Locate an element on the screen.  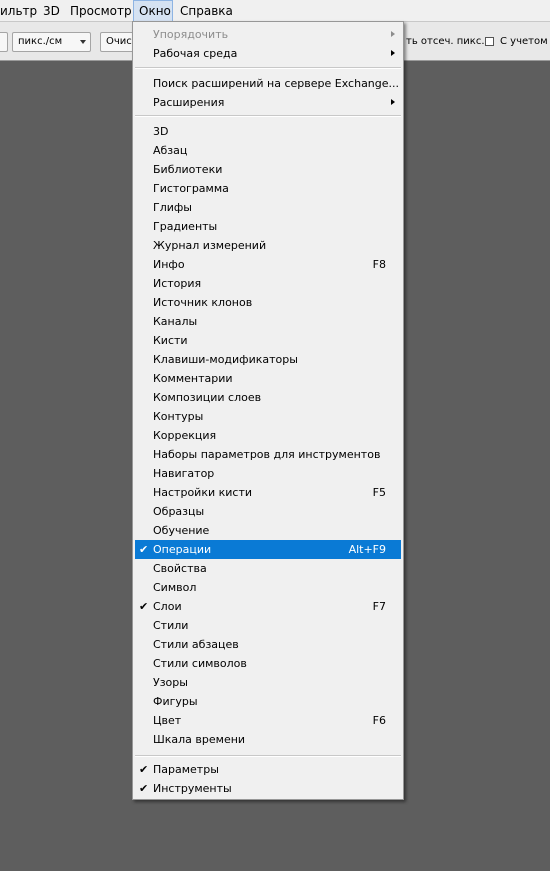
menu-item-tools: ✔ Инструменты is located at coordinates (268, 788).